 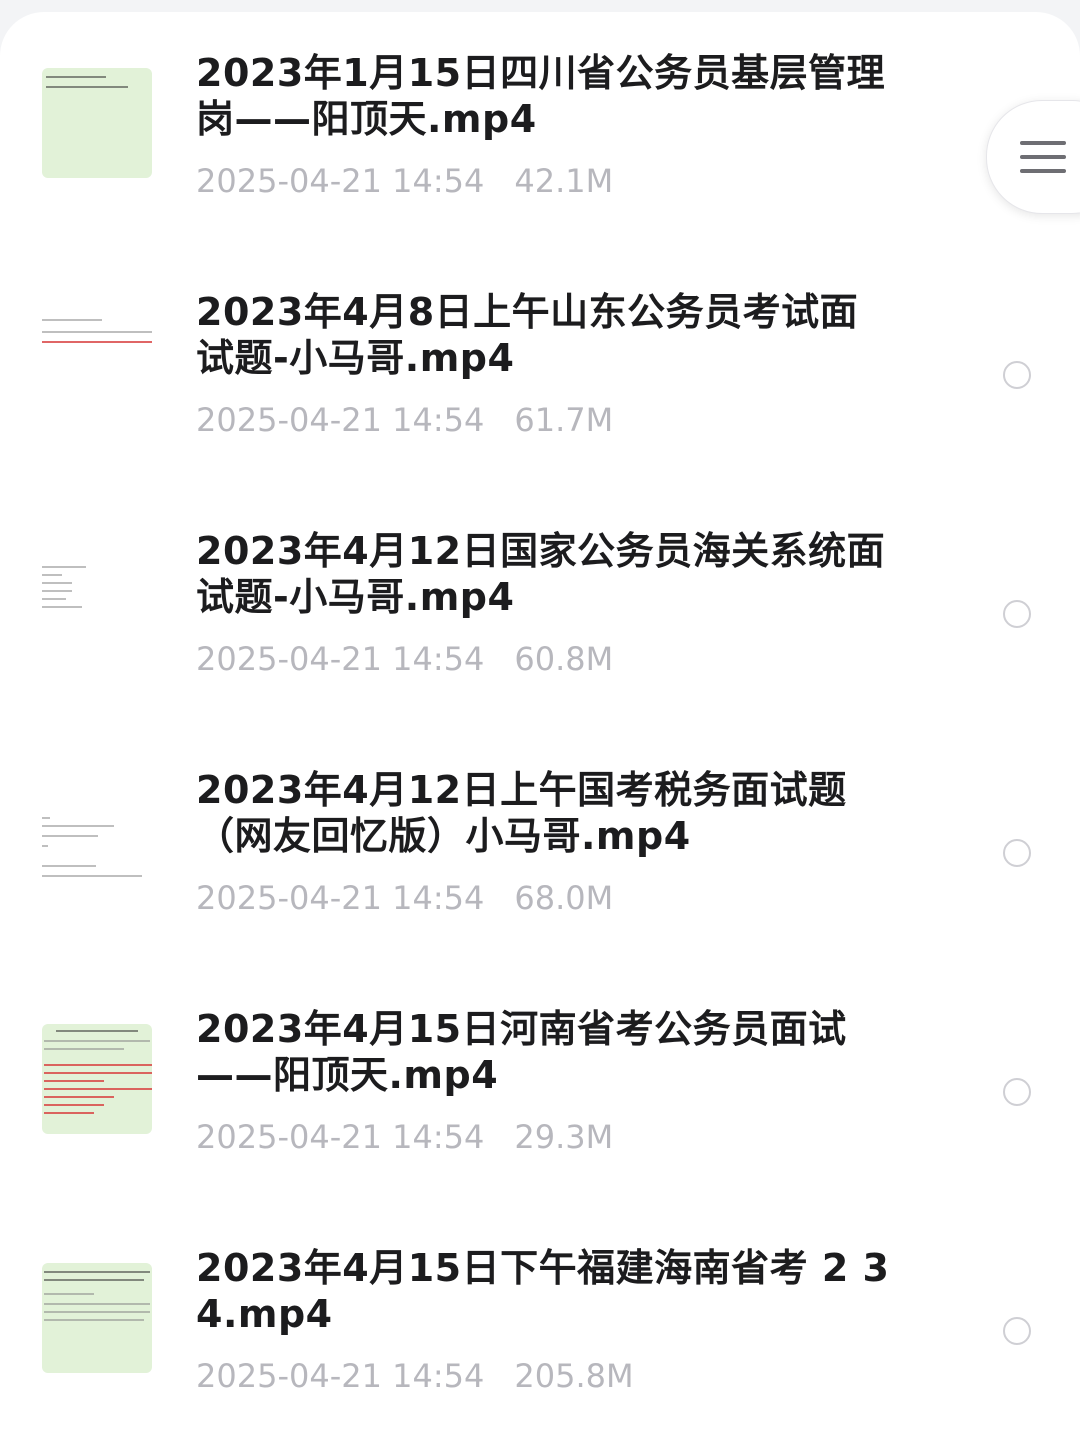 I want to click on file-title: 2023年4月15日河南省考公务员面试——阳顶天.mp4, so click(x=521, y=1052).